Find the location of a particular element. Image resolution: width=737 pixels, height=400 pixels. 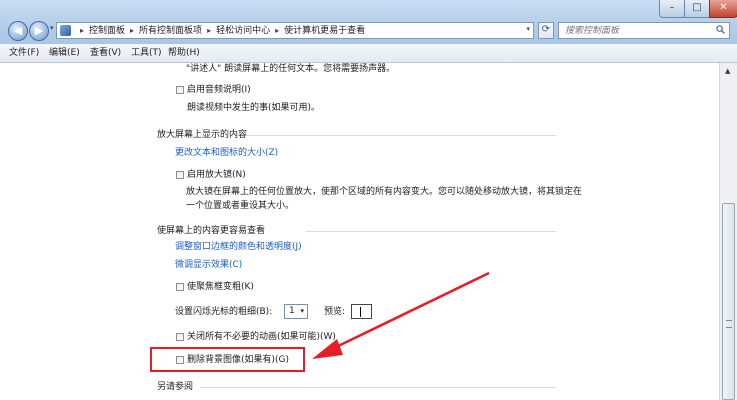

back-button: ◀ is located at coordinates (18, 31).